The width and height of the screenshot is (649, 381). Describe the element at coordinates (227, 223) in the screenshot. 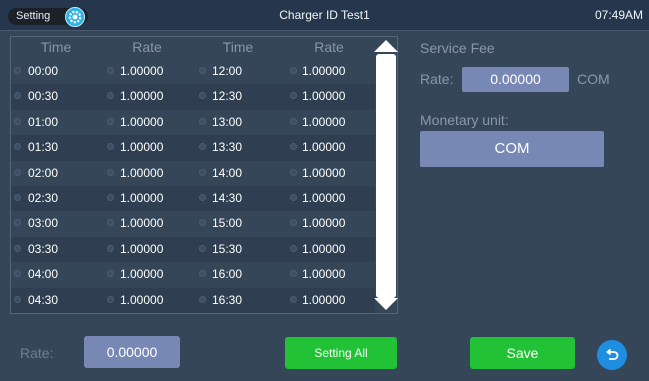

I see `cell-time-right: 15:00` at that location.